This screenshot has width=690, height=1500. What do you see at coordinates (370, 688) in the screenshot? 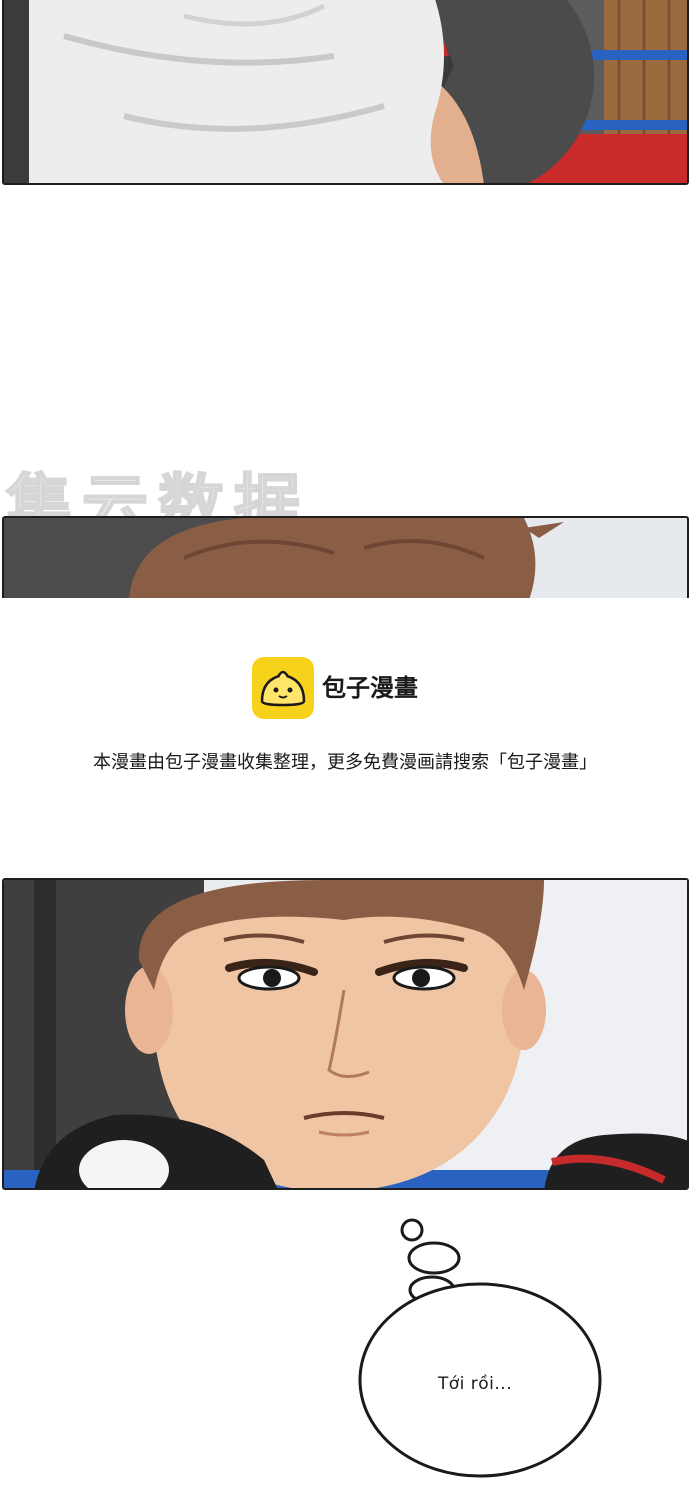
I see `app-name: 包子漫畫` at bounding box center [370, 688].